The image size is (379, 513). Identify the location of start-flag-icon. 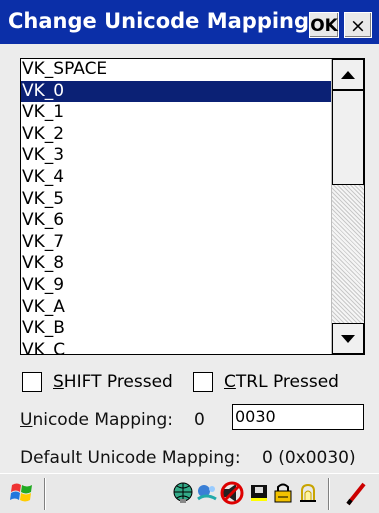
(22, 493).